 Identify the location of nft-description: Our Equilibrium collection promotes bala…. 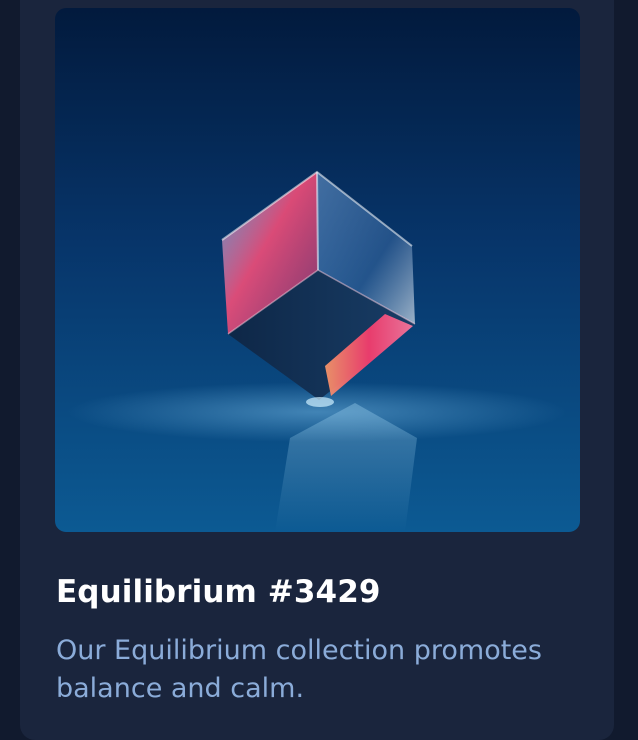
(299, 669).